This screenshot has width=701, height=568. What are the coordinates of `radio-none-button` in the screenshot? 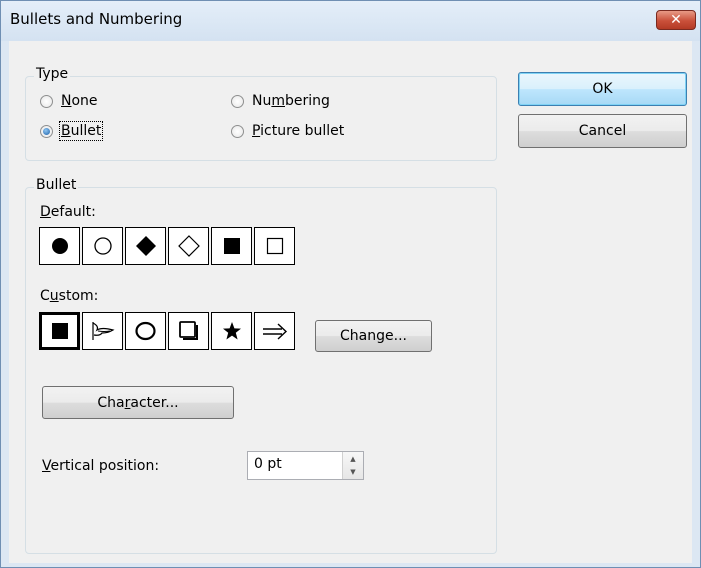 It's located at (46, 101).